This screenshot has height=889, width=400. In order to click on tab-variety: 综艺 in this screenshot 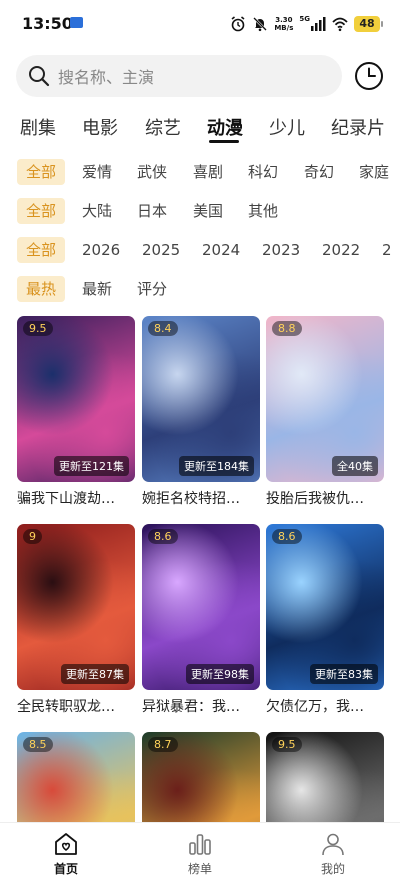, I will do `click(163, 127)`.